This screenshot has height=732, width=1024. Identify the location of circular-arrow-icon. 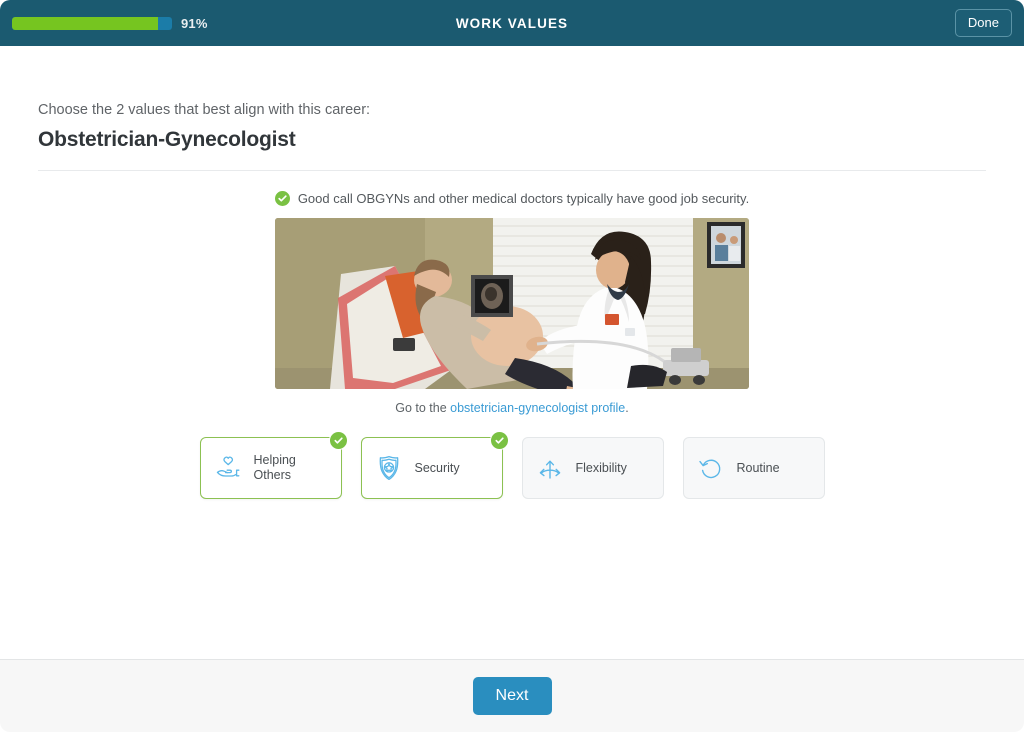
(711, 468).